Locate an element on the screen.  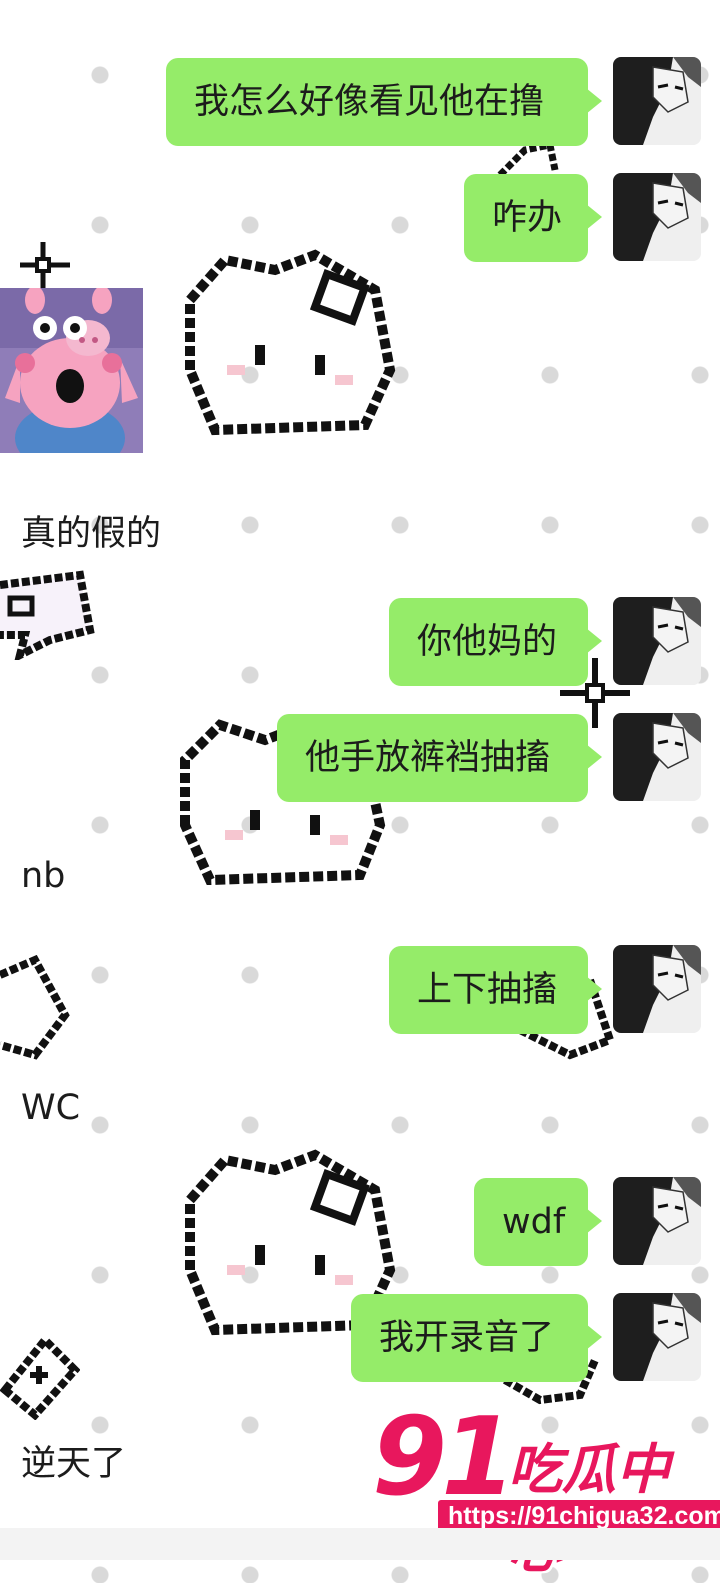
sent-message-bubble: 上下抽搐 is located at coordinates (495, 990).